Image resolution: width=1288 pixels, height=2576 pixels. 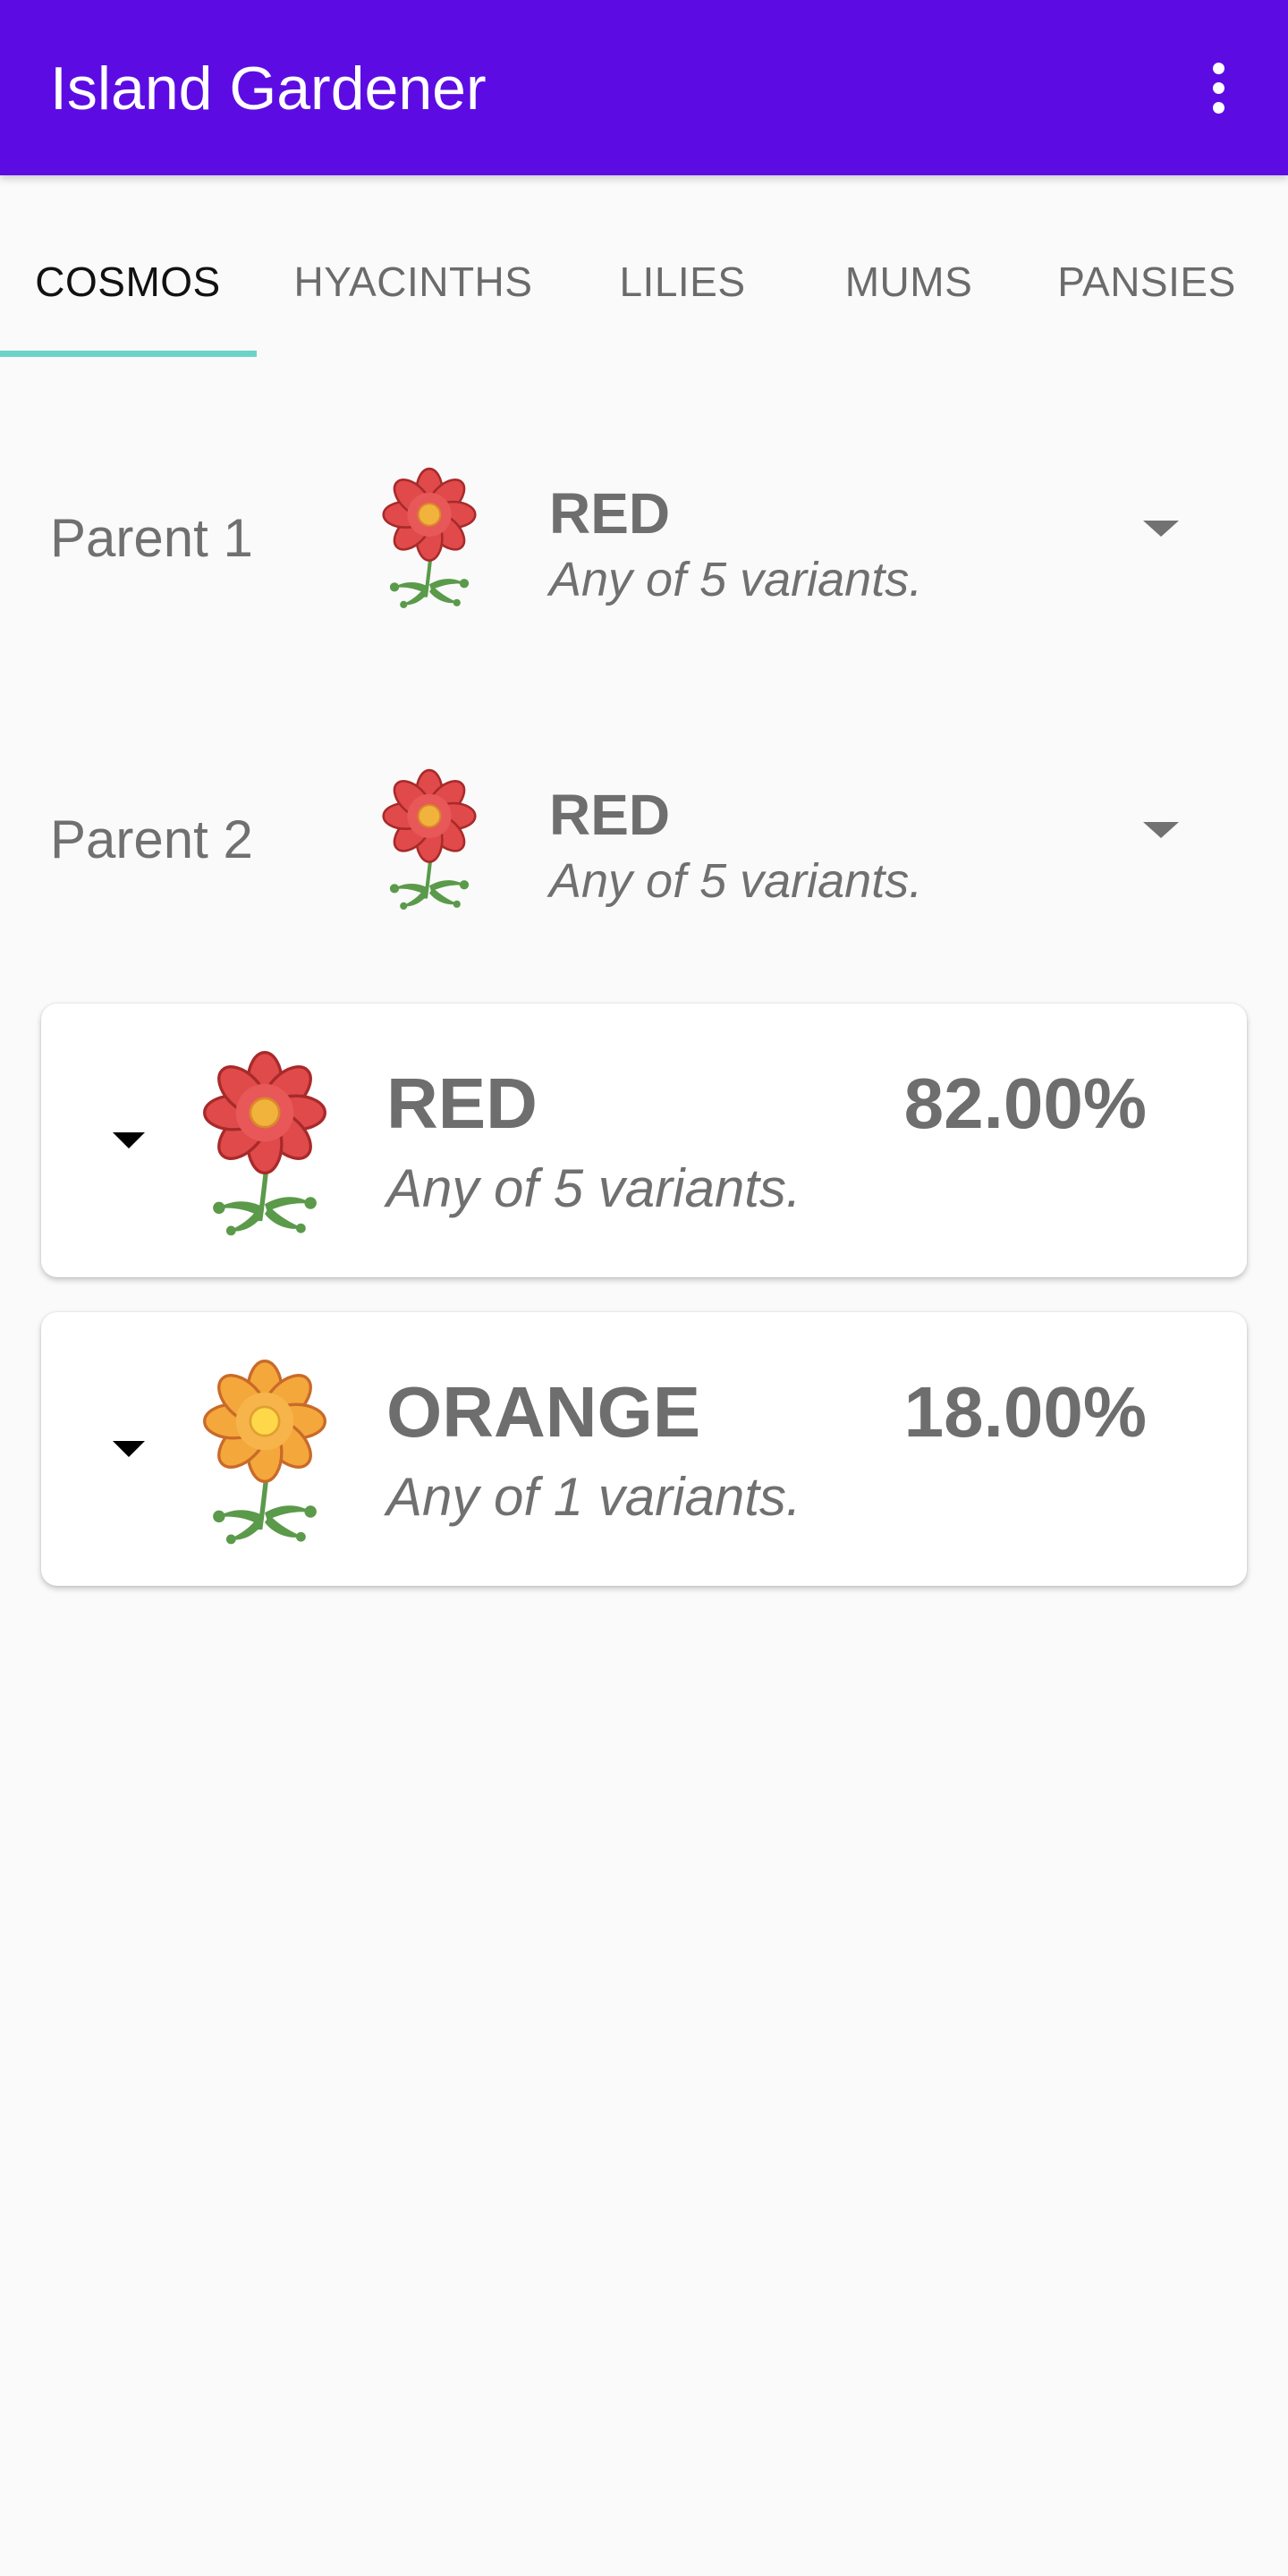 What do you see at coordinates (128, 354) in the screenshot?
I see `tab-indicator` at bounding box center [128, 354].